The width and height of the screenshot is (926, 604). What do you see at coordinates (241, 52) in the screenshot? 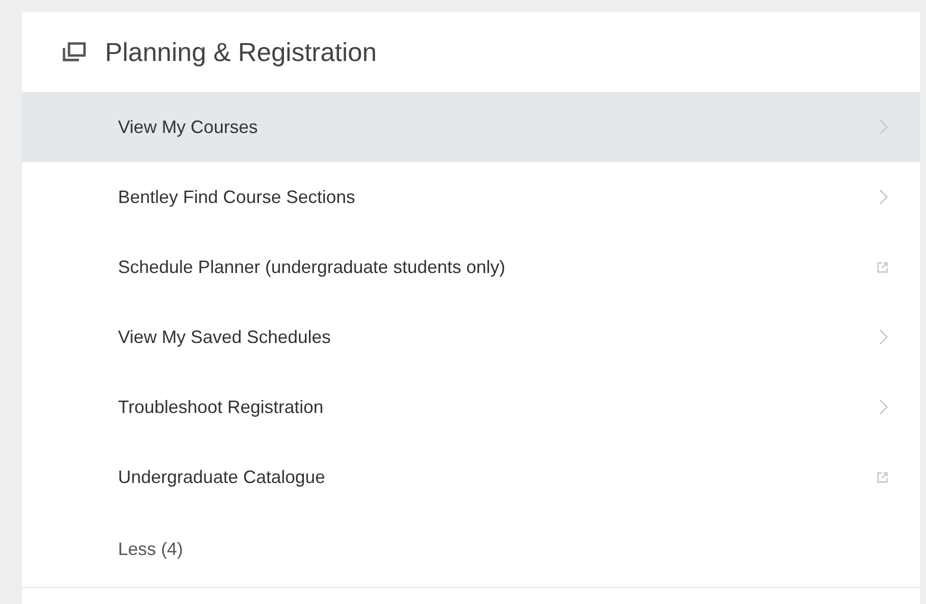
I see `section-title: Planning & Registration` at bounding box center [241, 52].